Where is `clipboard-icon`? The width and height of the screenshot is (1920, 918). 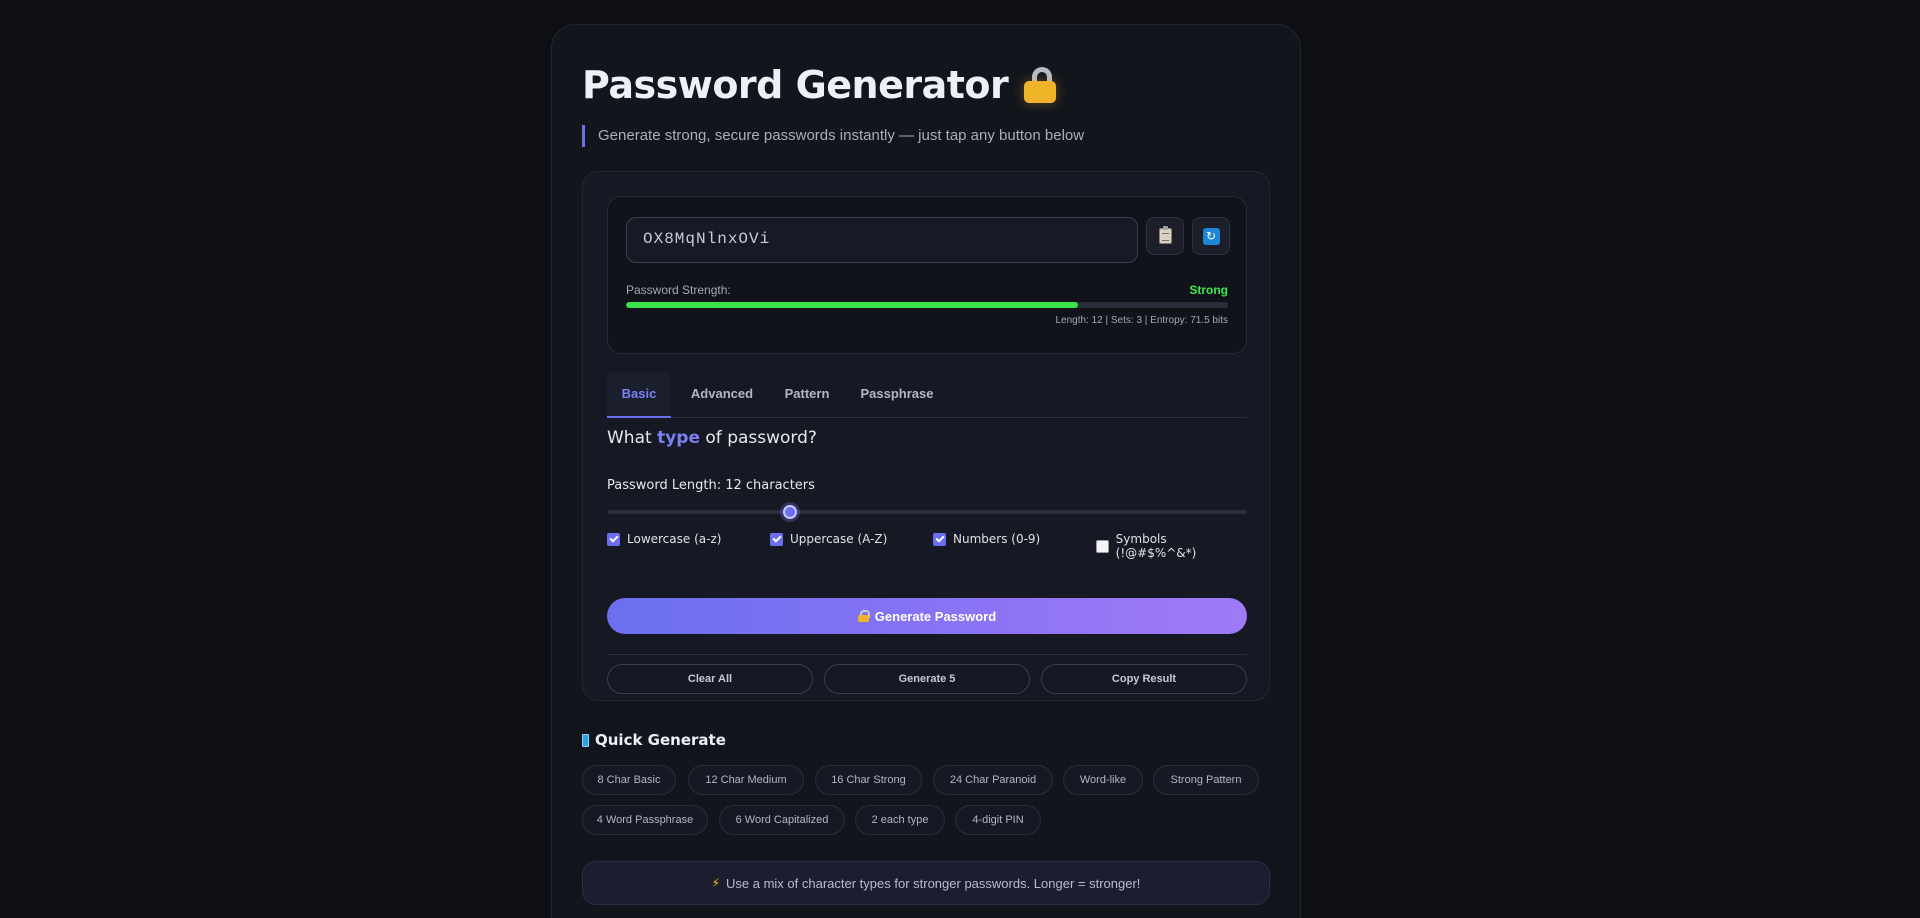 clipboard-icon is located at coordinates (1165, 235).